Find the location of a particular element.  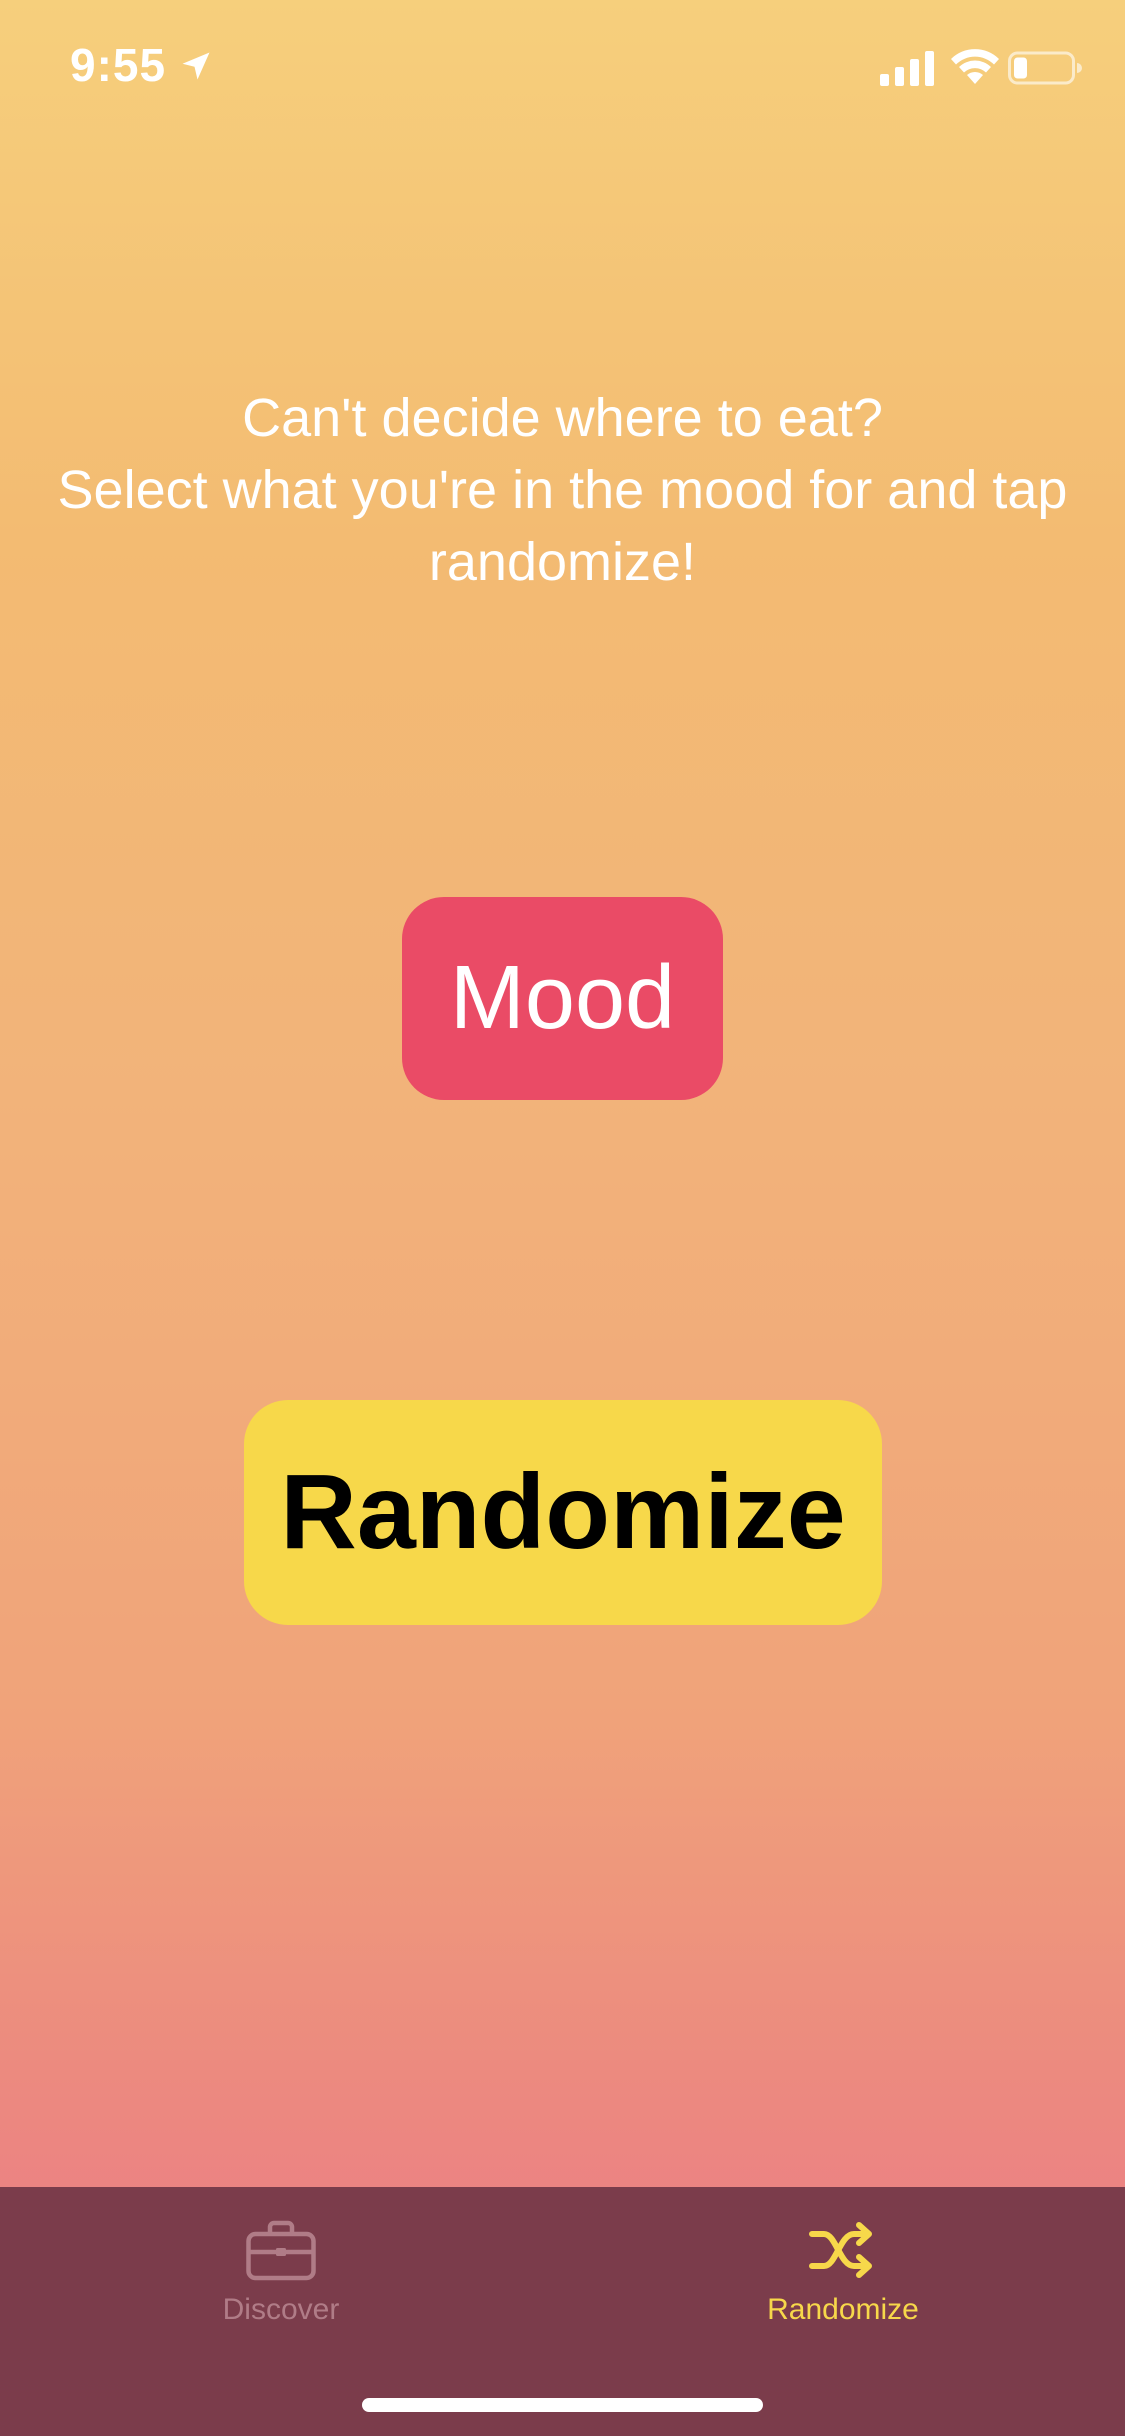

instructions-line-3: randomize! is located at coordinates (562, 562).